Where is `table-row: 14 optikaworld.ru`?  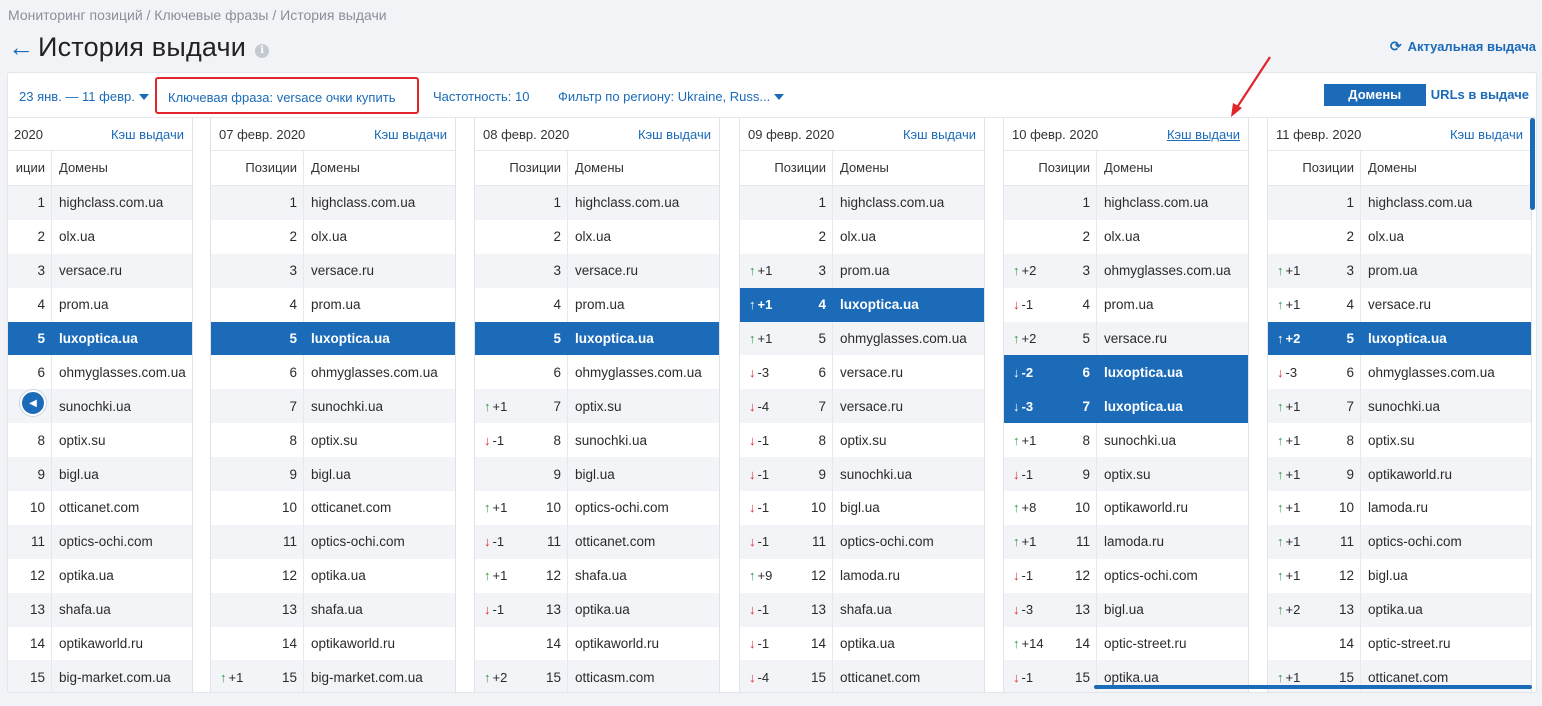
table-row: 14 optikaworld.ru is located at coordinates (100, 643).